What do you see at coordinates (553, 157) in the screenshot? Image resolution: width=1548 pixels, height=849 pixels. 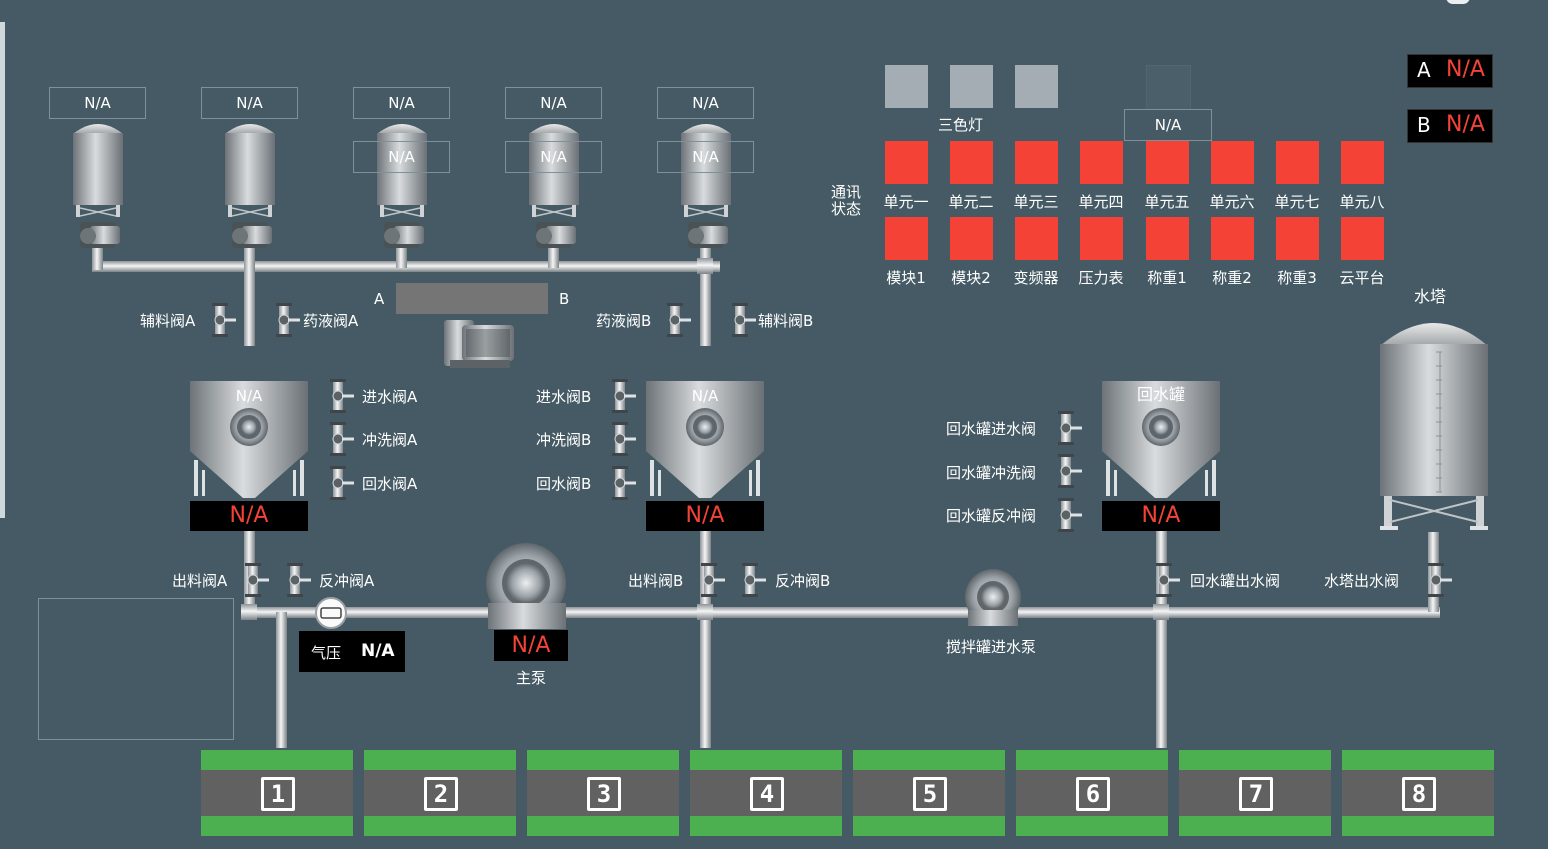 I see `silo-4-level: N/A` at bounding box center [553, 157].